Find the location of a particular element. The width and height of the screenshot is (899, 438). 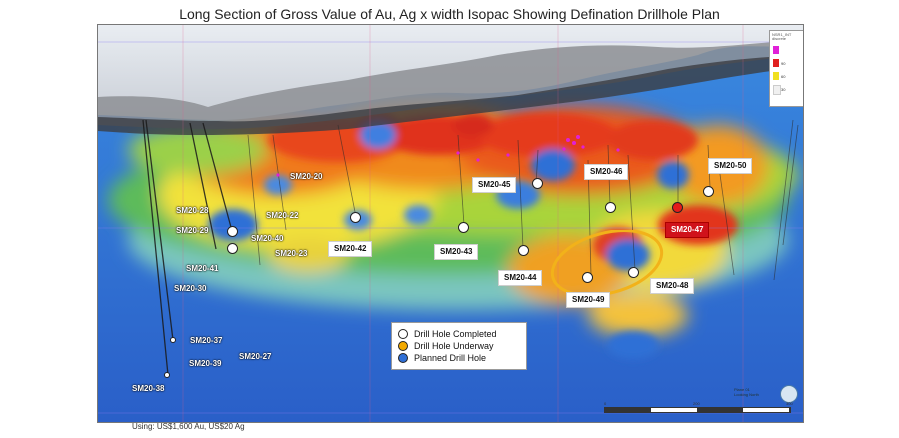

scale-num-200: 200 is located at coordinates (696, 403).